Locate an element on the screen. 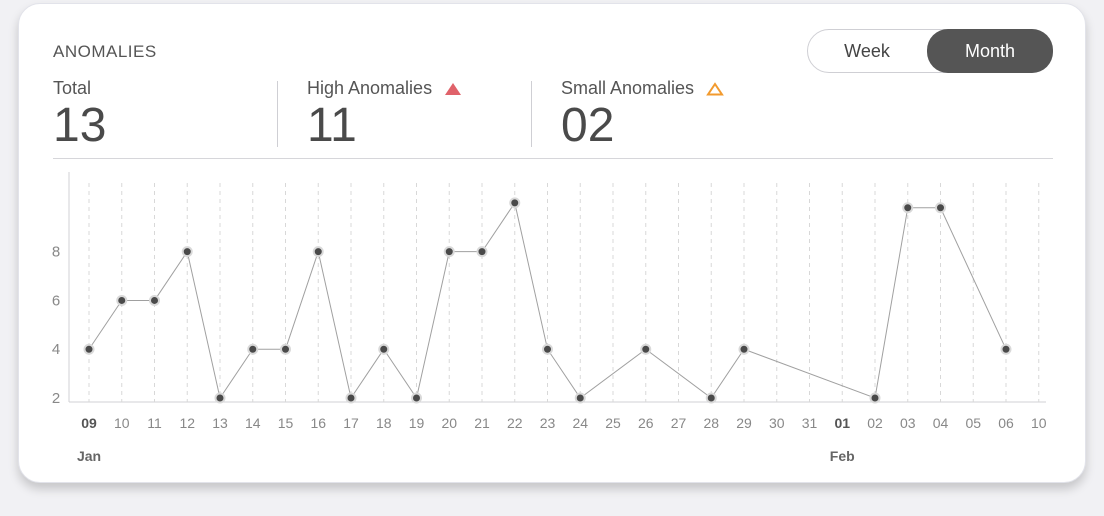  x-tick-label: 19 is located at coordinates (417, 423).